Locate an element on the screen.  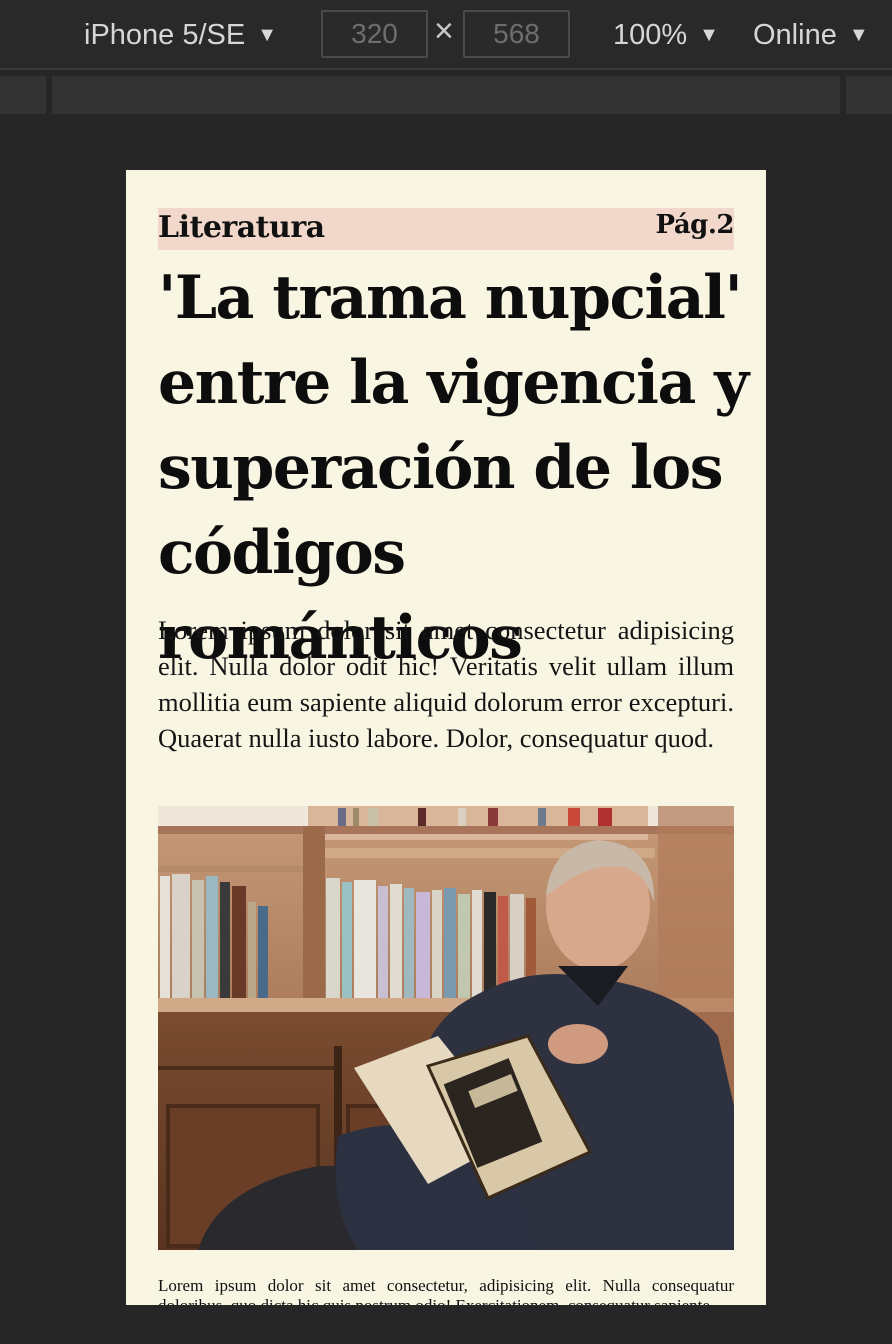
device-select: iPhone 5/SE ▼ is located at coordinates (180, 35).